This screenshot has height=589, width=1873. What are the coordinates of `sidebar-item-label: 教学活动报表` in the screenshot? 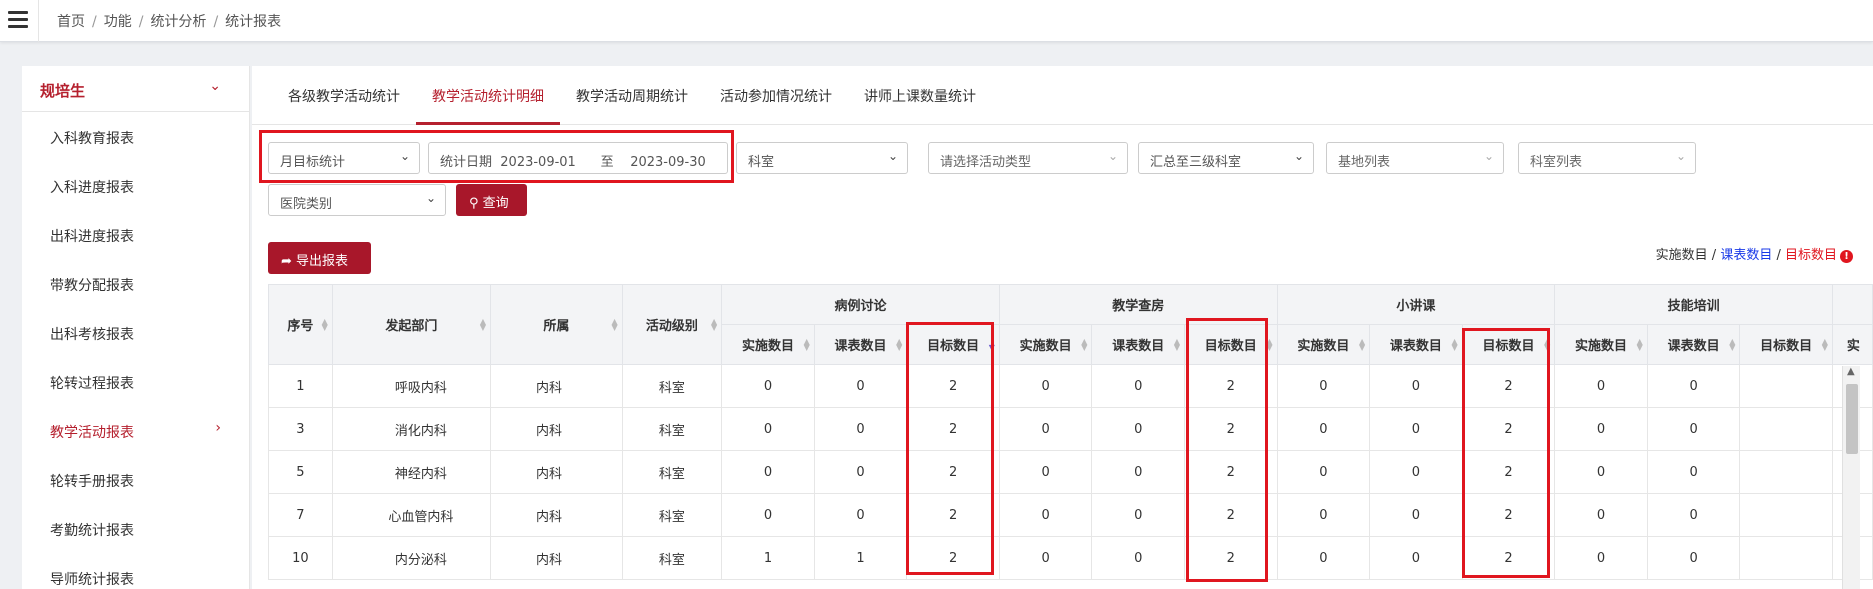 It's located at (92, 433).